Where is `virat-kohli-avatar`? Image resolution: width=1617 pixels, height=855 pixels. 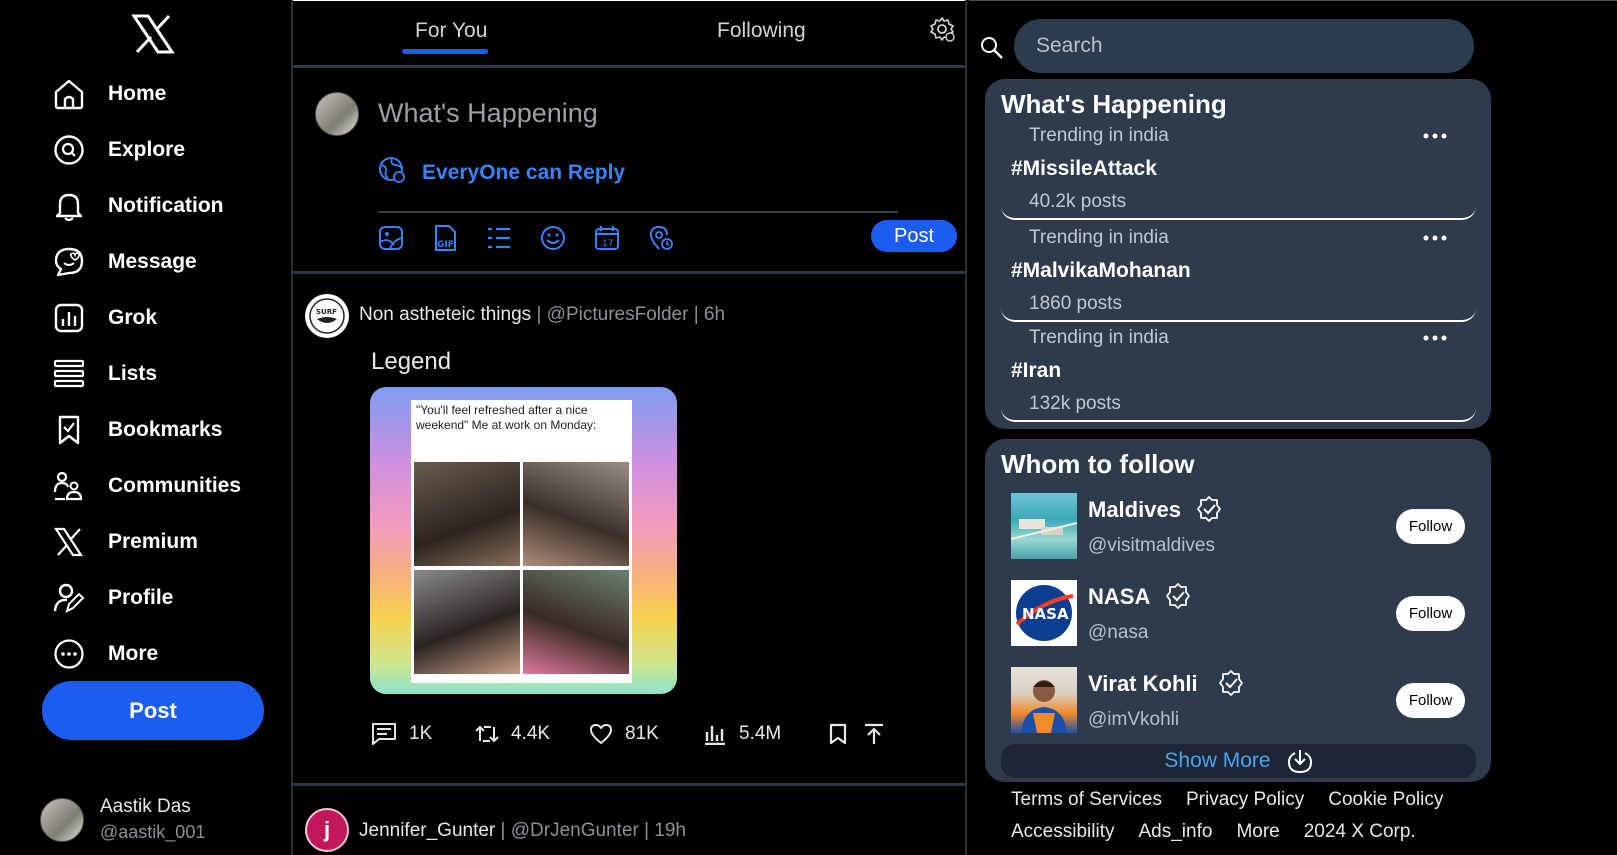
virat-kohli-avatar is located at coordinates (1044, 700).